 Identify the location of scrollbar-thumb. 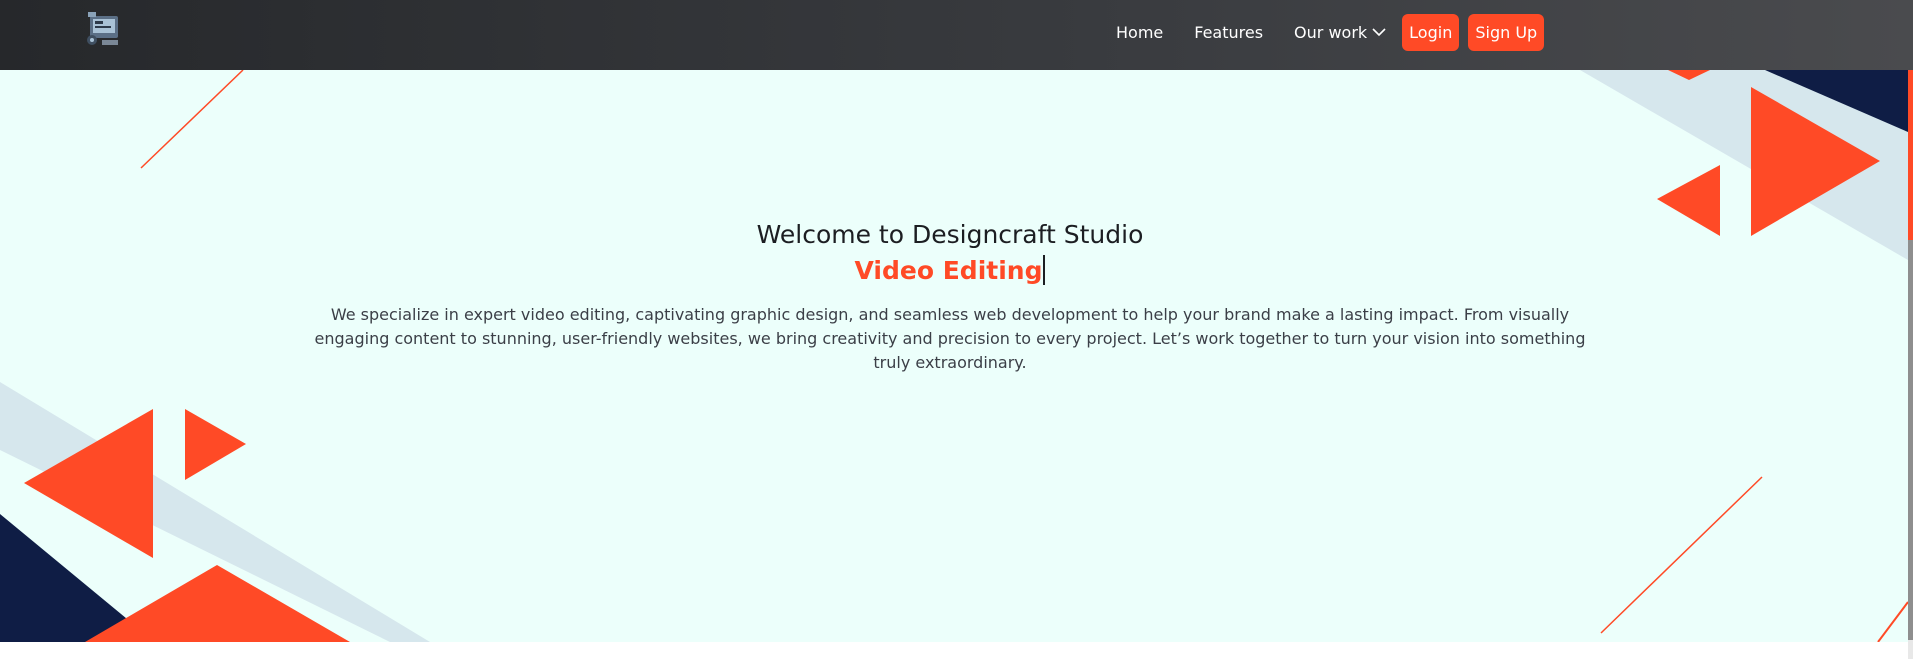
(1910, 440).